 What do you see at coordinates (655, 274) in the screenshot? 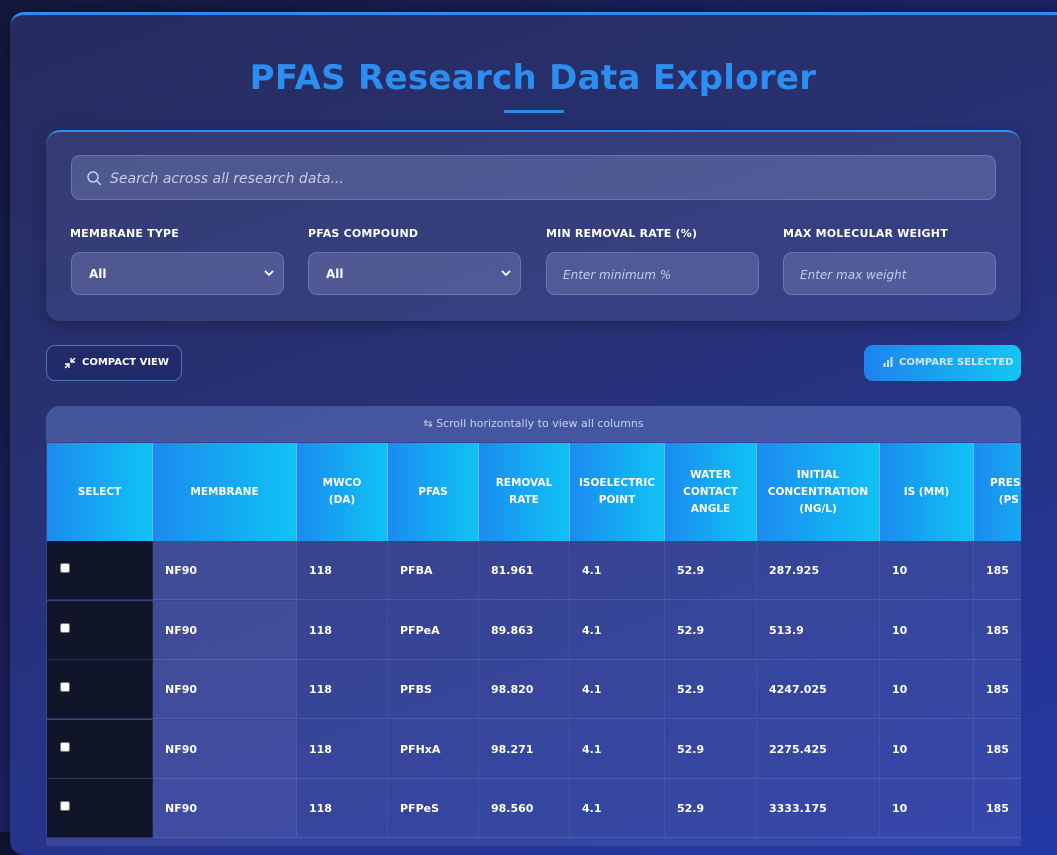
I see `min-removal-input` at bounding box center [655, 274].